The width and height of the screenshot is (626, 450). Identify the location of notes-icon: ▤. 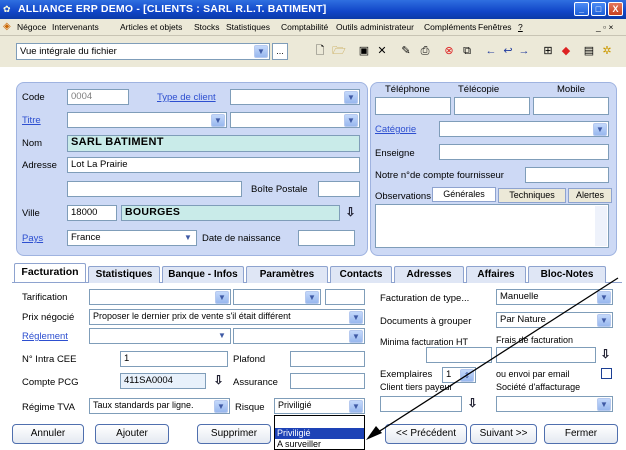
(589, 51).